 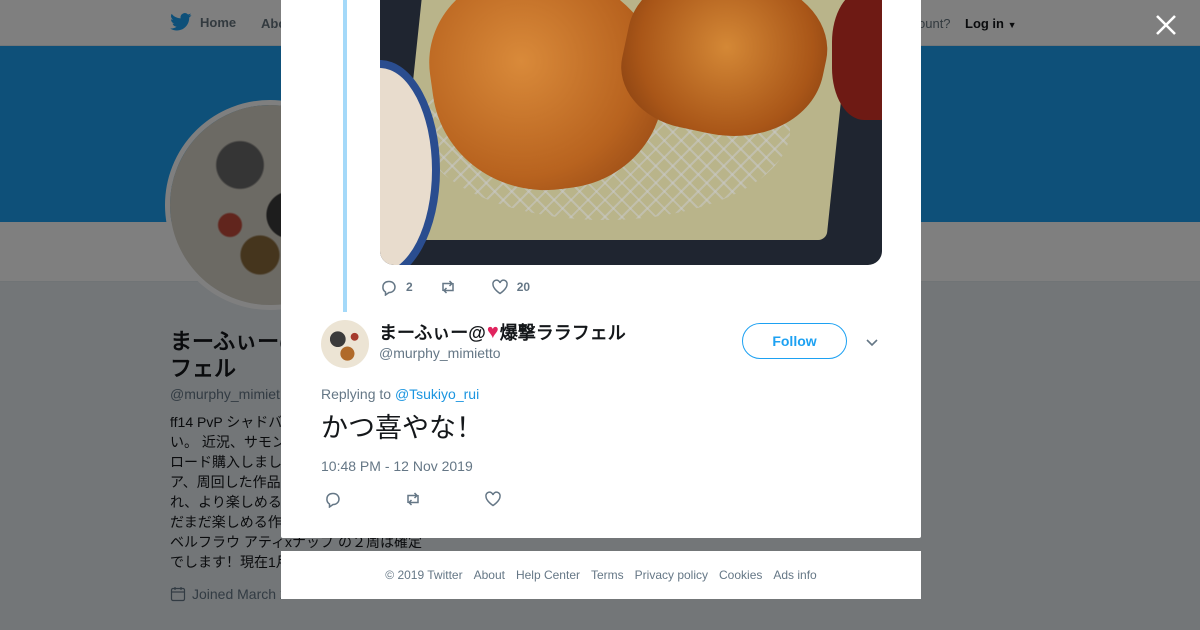 I want to click on display-name-part: まーふぃー@, so click(x=432, y=333).